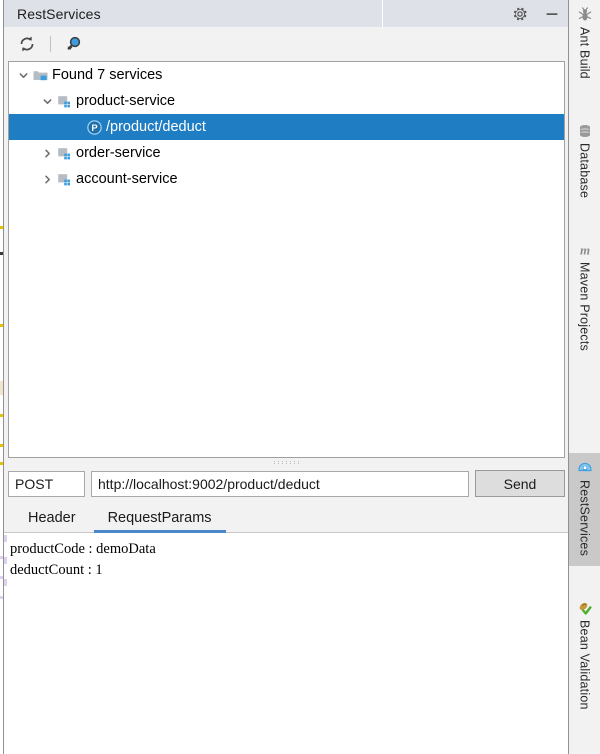 The image size is (600, 754). Describe the element at coordinates (6, 643) in the screenshot. I see `params-gutter` at that location.